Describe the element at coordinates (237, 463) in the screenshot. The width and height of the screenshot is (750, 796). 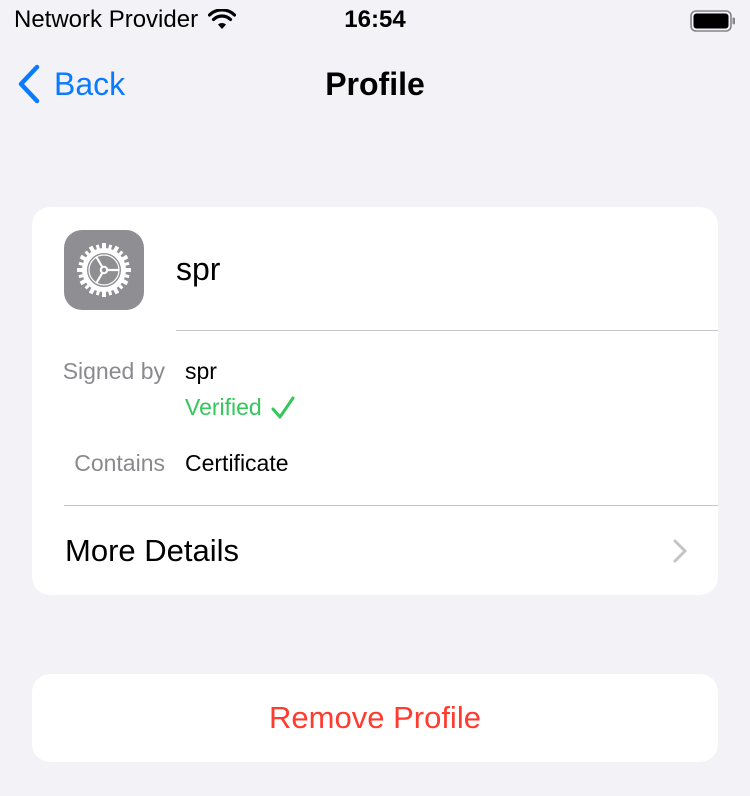
I see `contains-value: Certificate` at that location.